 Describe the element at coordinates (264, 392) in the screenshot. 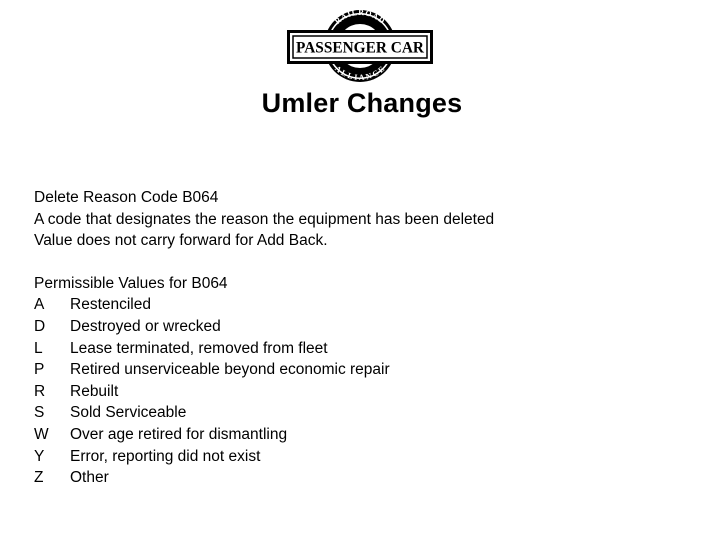

I see `value-row: R Rebuilt` at that location.